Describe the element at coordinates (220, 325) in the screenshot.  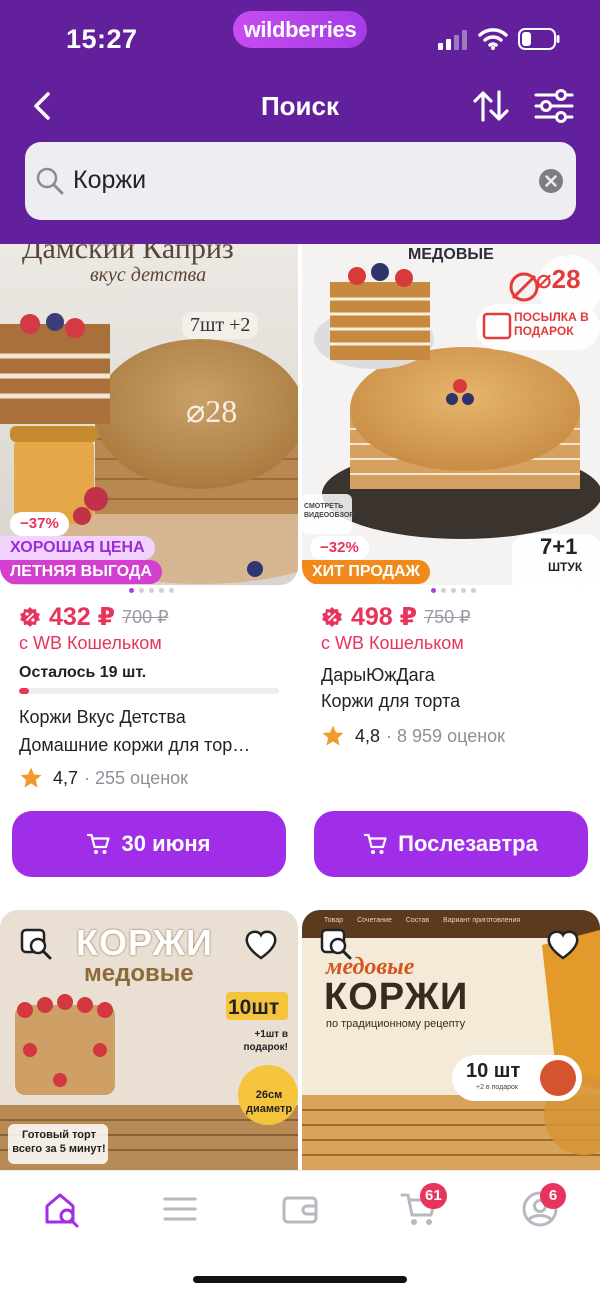
I see `image-count-label: 7шт +2` at that location.